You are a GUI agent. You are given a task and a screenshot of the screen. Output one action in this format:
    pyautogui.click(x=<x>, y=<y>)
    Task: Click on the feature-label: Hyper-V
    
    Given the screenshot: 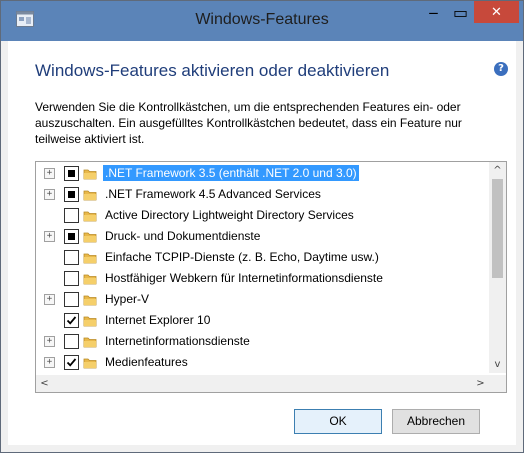 What is the action you would take?
    pyautogui.click(x=127, y=299)
    